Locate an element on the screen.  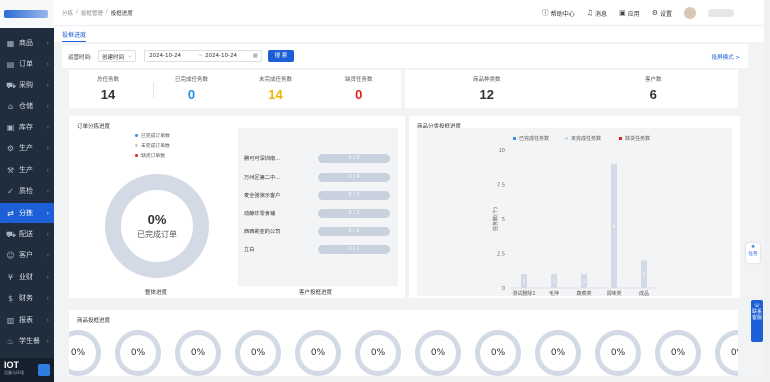
sidebar-item-12: $ 财务 › is located at coordinates (27, 298).